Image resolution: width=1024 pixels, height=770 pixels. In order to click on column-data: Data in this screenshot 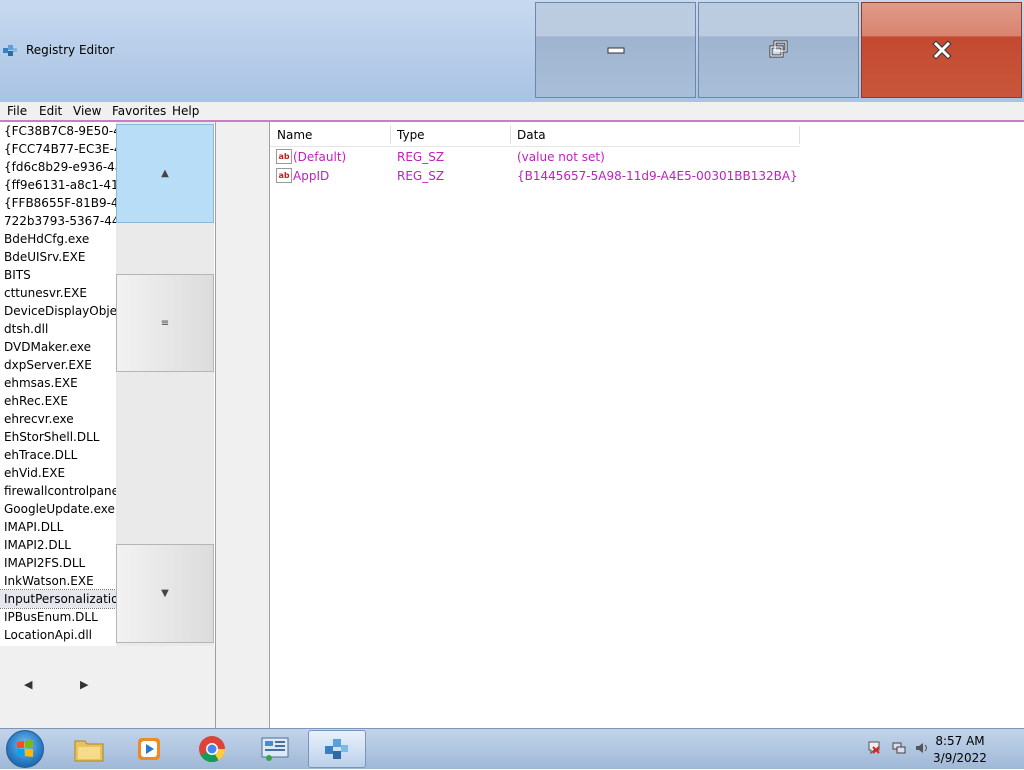, I will do `click(531, 135)`.